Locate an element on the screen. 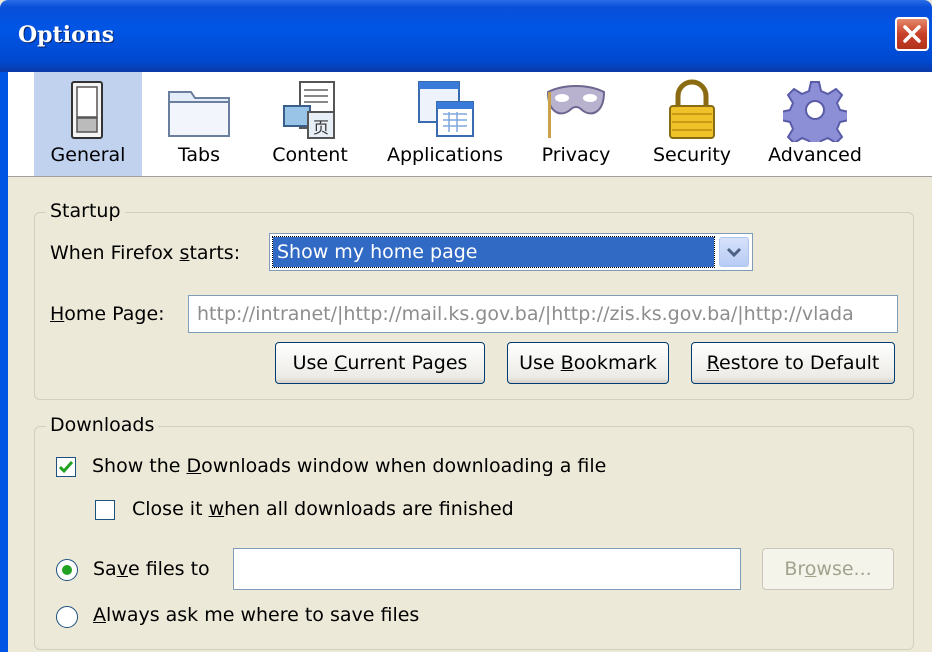  tab-privacy-label: Privacy is located at coordinates (576, 155).